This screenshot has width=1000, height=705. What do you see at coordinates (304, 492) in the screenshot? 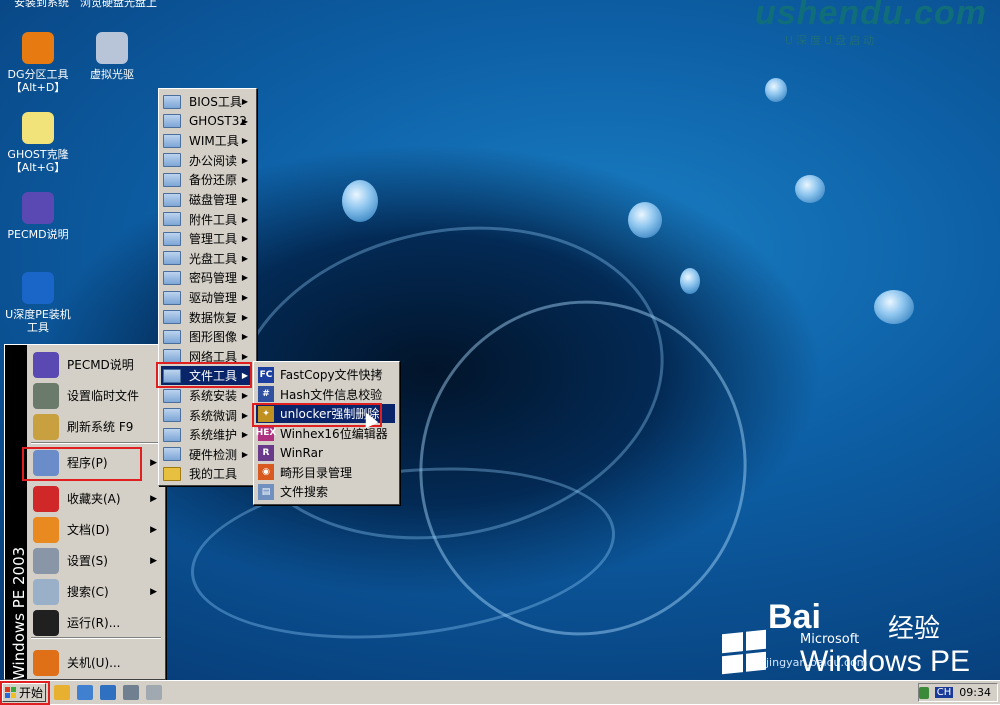
I see `file-tools-menu-item-label: 文件搜索` at bounding box center [304, 492].